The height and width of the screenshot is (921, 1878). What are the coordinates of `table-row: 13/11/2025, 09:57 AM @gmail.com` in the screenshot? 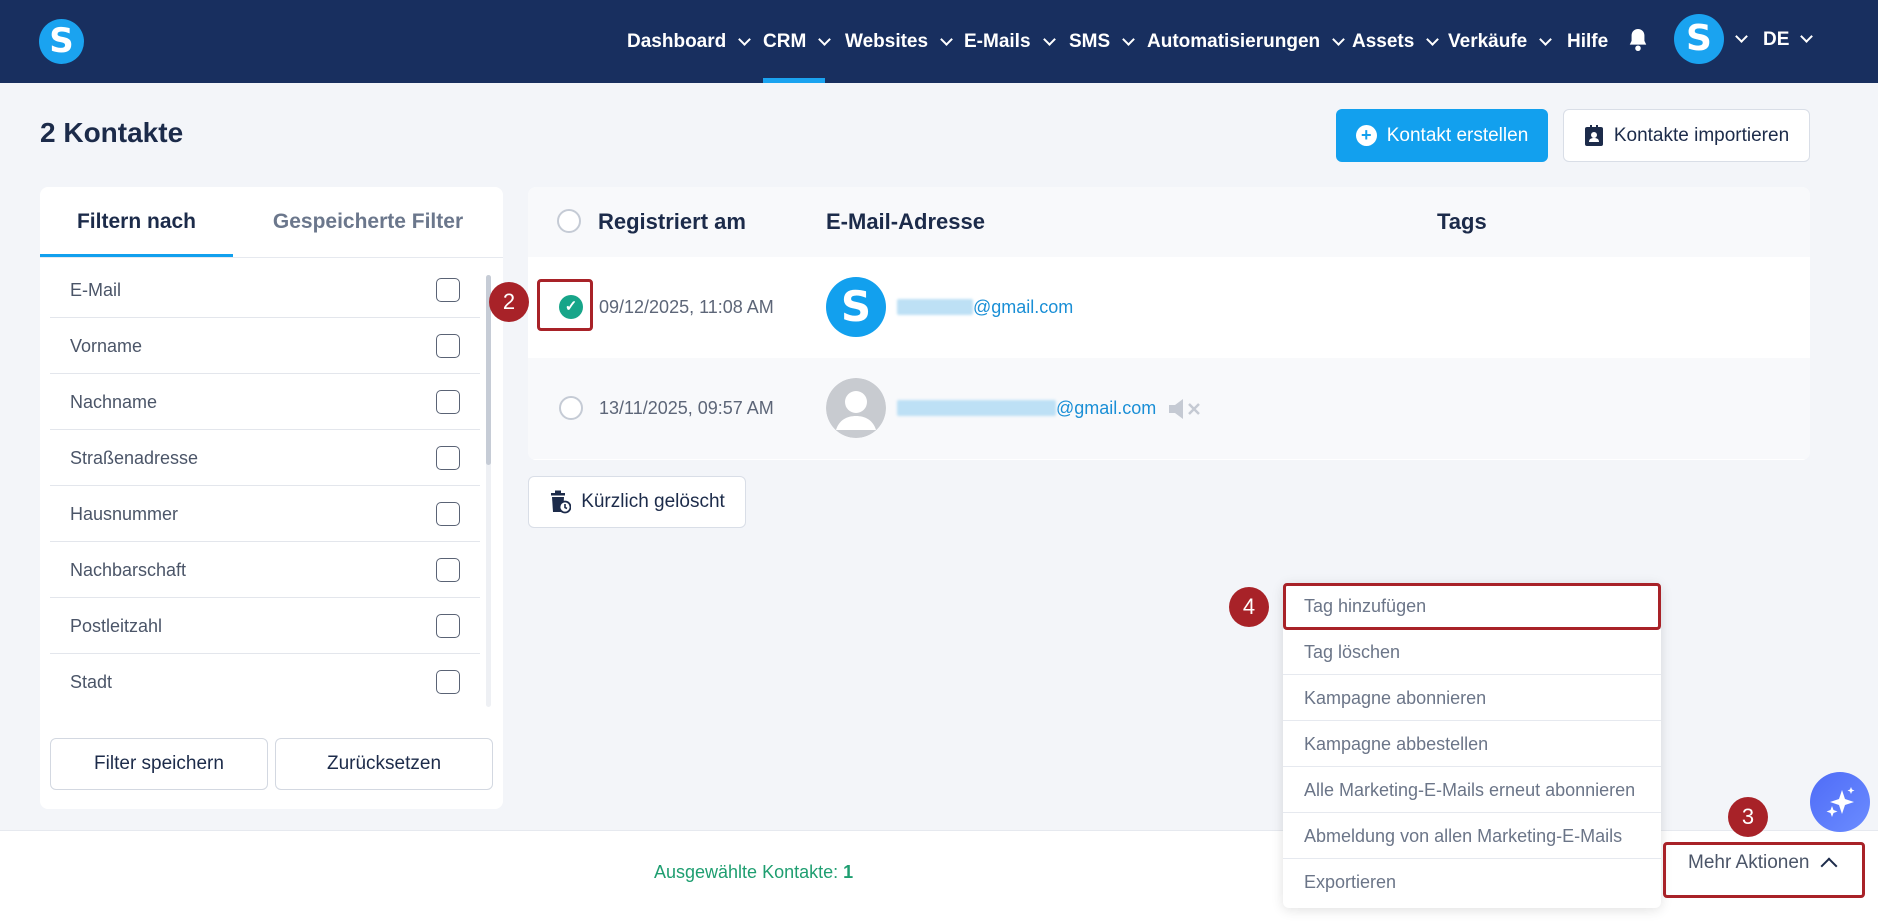 It's located at (1169, 408).